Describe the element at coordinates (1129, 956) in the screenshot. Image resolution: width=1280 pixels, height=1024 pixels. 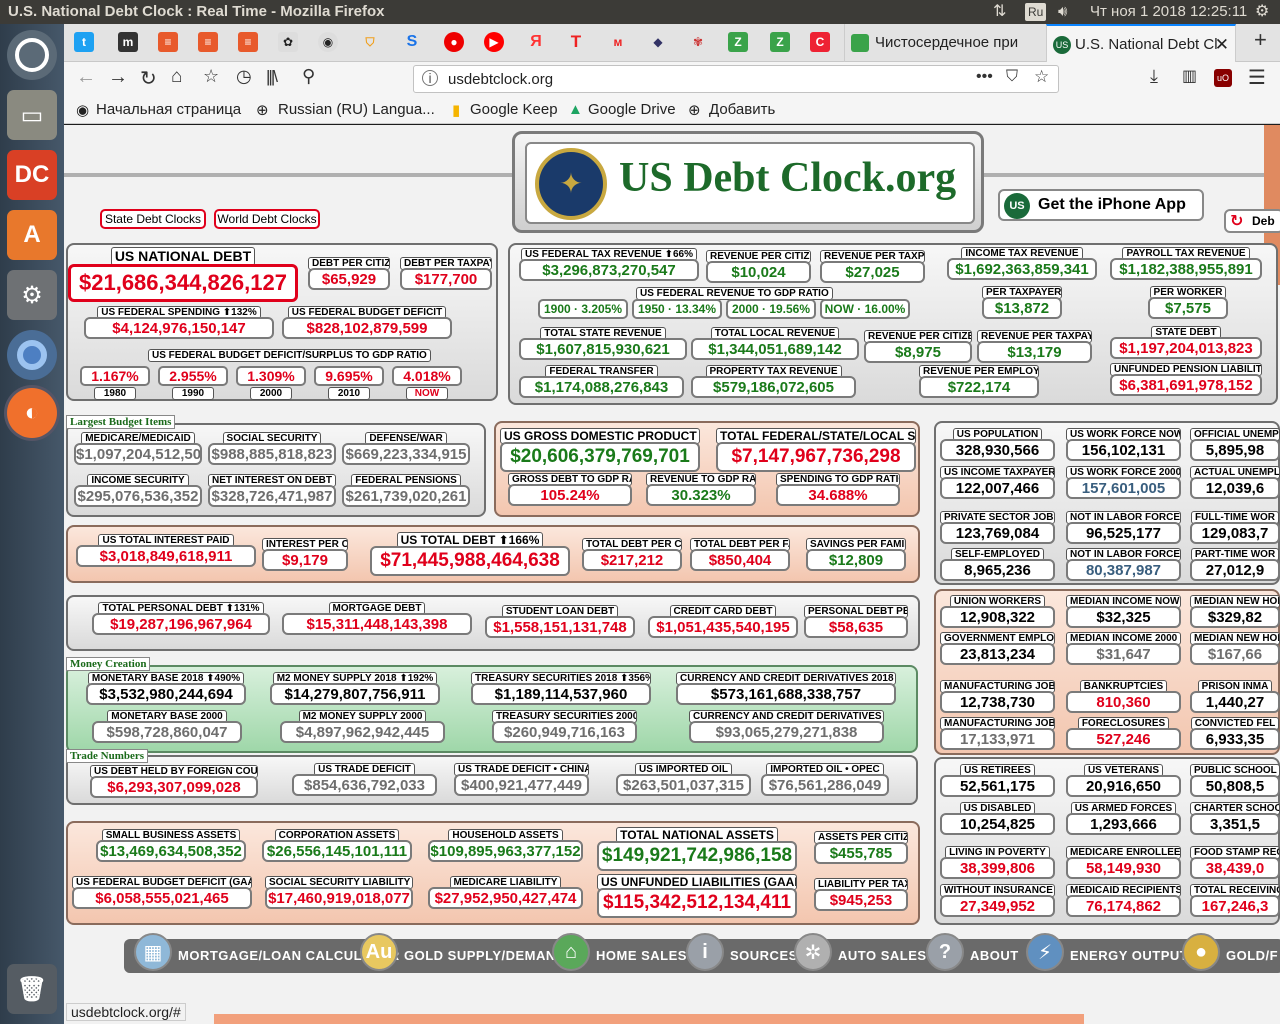
I see `bottom-nav-link: ENERGY OUTPUT` at that location.